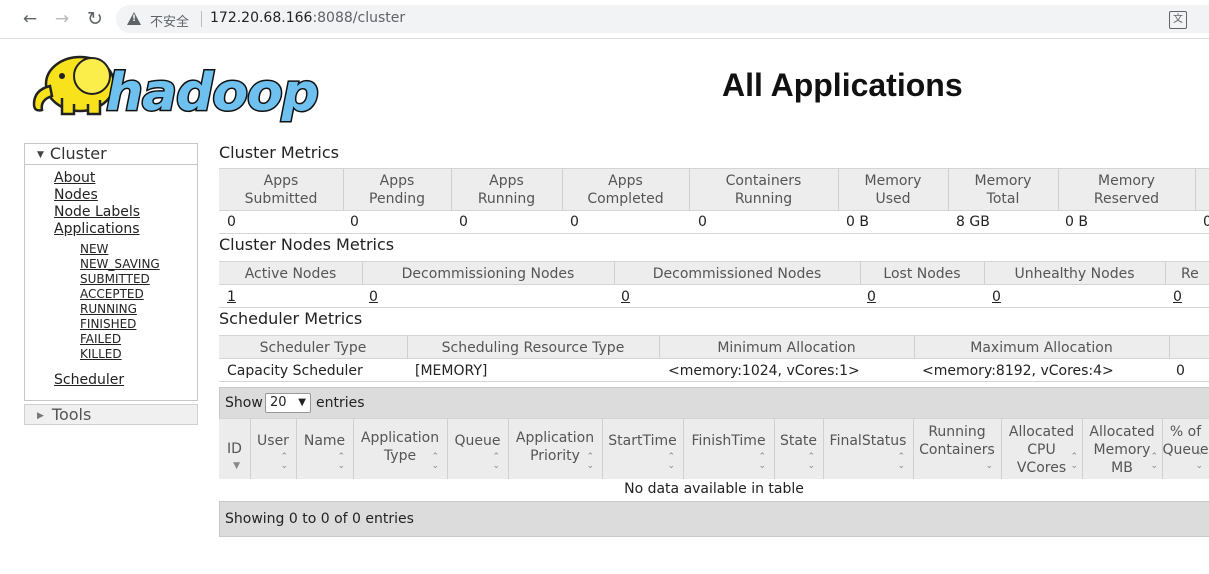 The image size is (1209, 574). What do you see at coordinates (89, 380) in the screenshot?
I see `sidebar-link-scheduler: Scheduler` at bounding box center [89, 380].